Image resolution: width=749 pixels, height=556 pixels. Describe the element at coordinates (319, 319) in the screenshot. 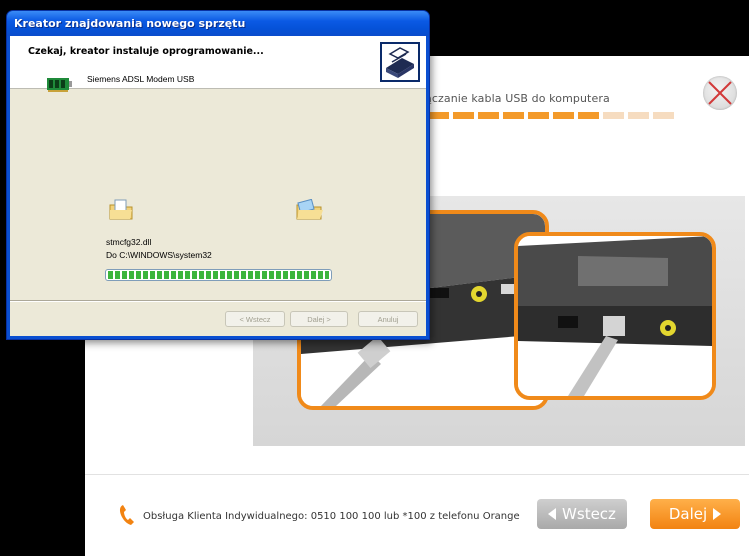

I see `wizard-next-button: Dalej >` at that location.